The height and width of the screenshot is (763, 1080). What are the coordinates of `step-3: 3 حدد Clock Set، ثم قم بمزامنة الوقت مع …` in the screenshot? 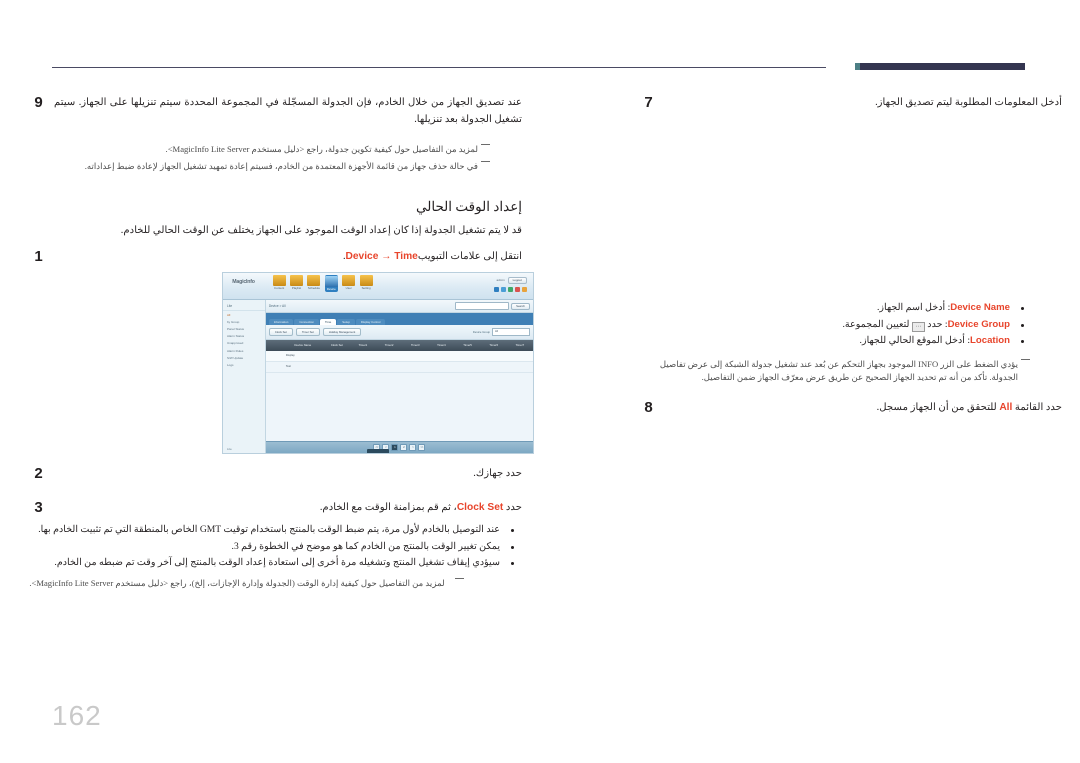 It's located at (277, 508).